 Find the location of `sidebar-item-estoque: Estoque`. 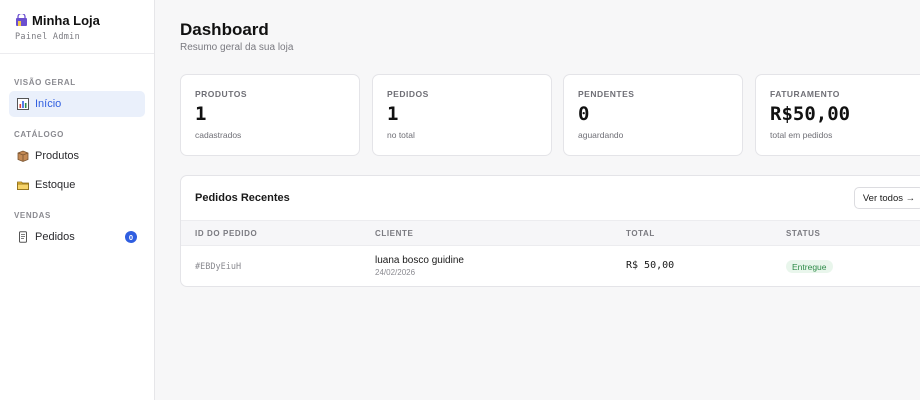

sidebar-item-estoque: Estoque is located at coordinates (77, 185).